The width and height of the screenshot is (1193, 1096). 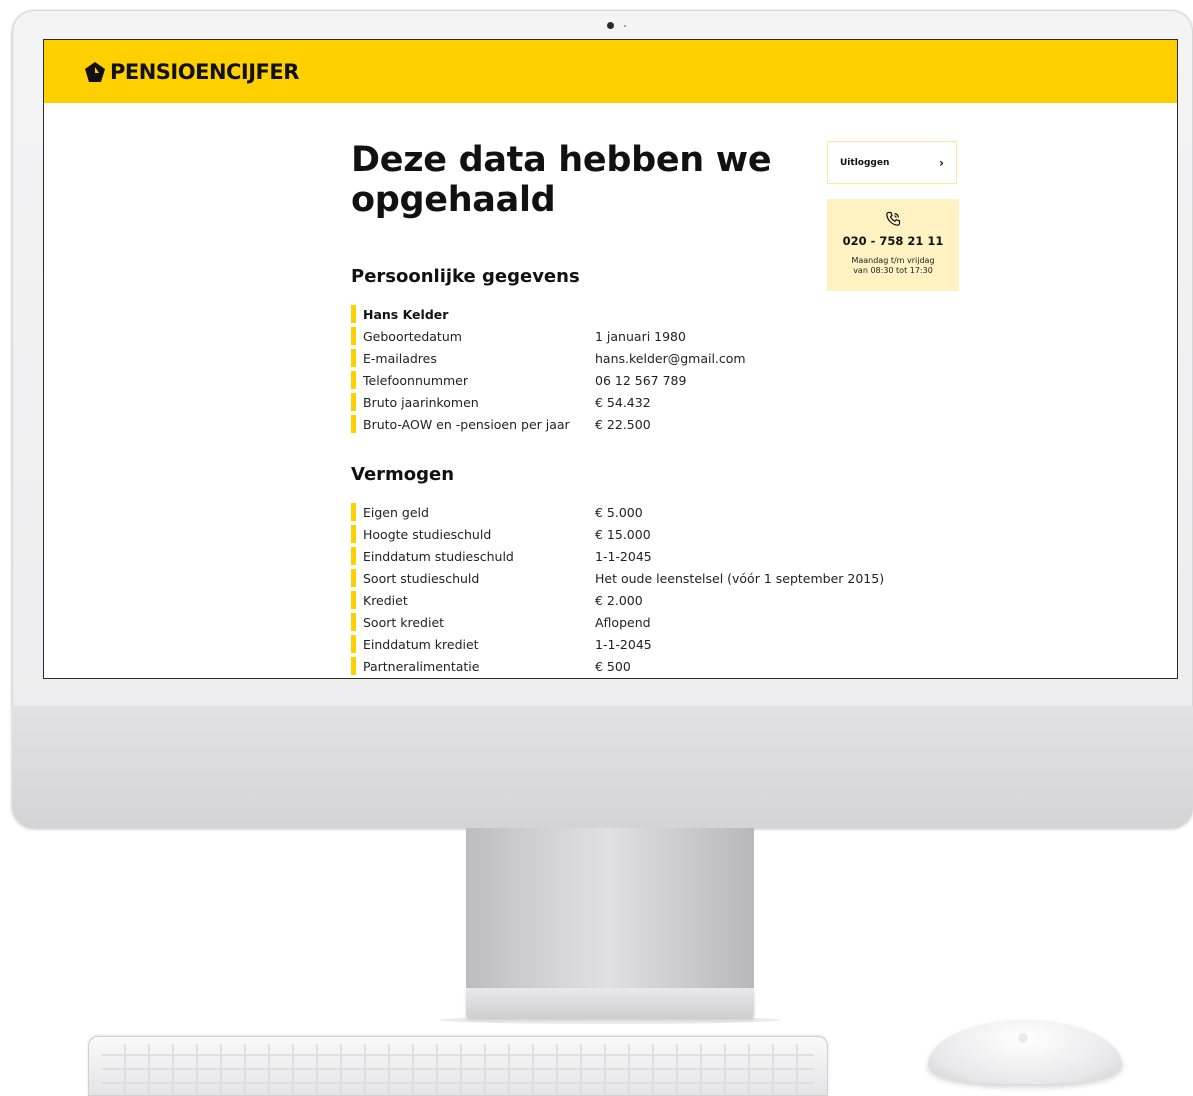 I want to click on section-title-personal: Persoonlijke gegevens, so click(x=465, y=276).